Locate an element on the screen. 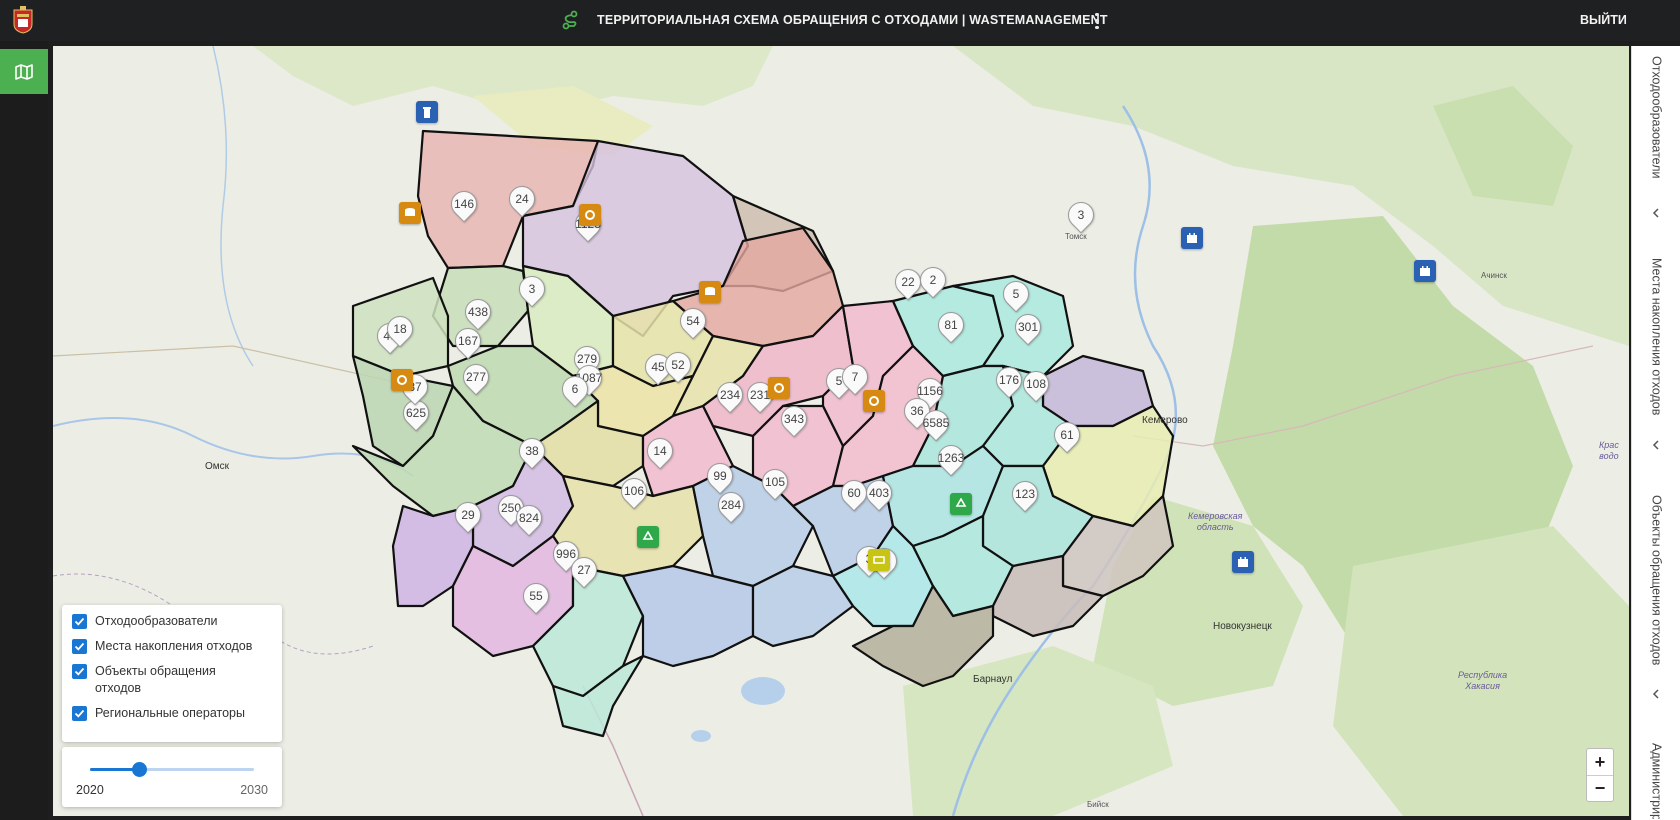 Image resolution: width=1680 pixels, height=820 pixels. cluster-pin: 52 is located at coordinates (678, 367).